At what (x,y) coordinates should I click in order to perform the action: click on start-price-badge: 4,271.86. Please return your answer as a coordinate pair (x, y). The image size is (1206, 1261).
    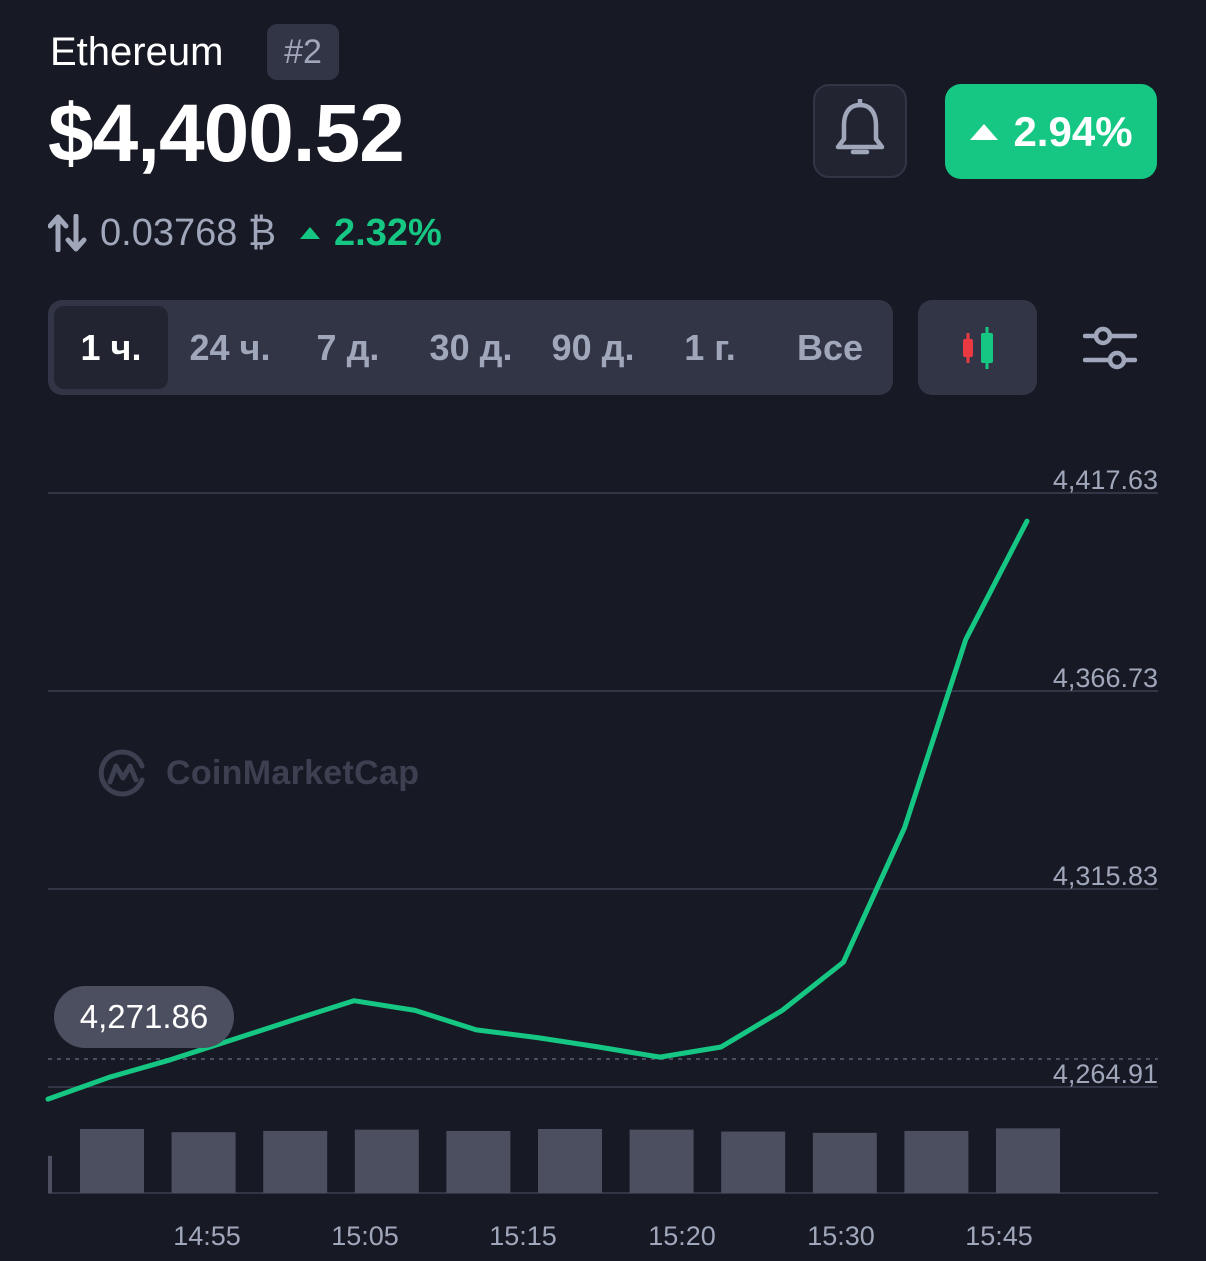
    Looking at the image, I should click on (144, 1017).